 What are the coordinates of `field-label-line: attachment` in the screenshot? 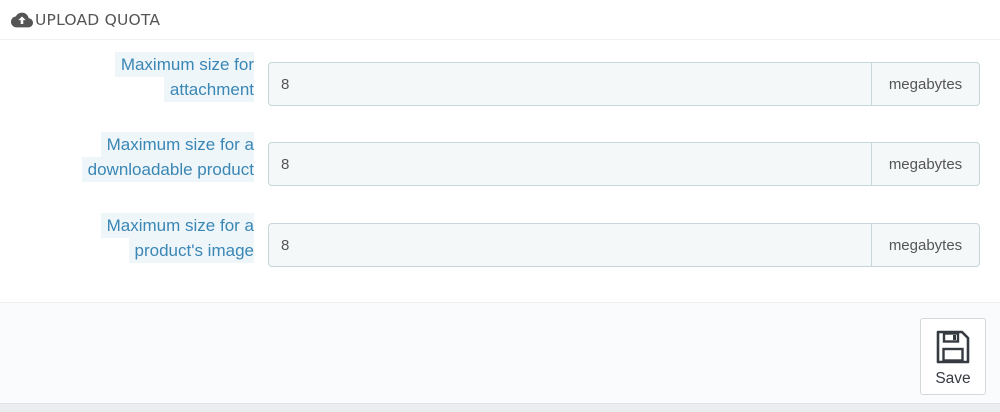 It's located at (208, 89).